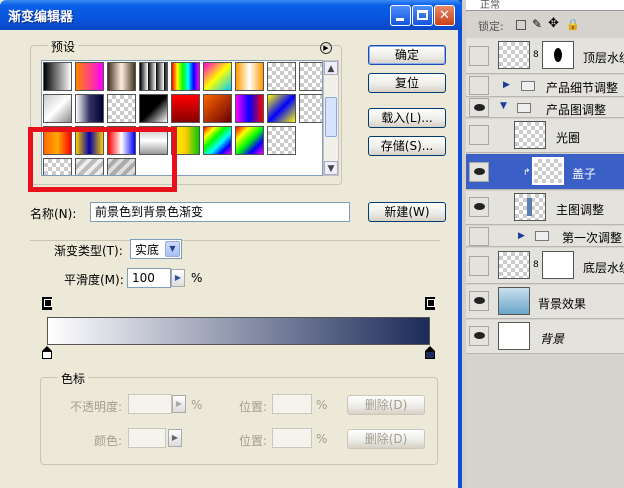  I want to click on smoothness-input: 100, so click(149, 278).